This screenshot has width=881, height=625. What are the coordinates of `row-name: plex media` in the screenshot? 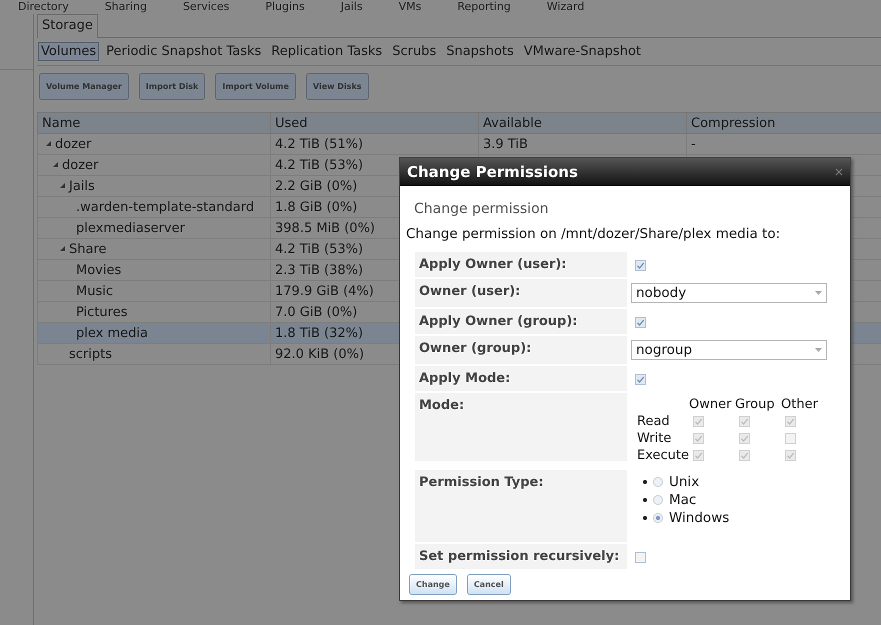 It's located at (112, 333).